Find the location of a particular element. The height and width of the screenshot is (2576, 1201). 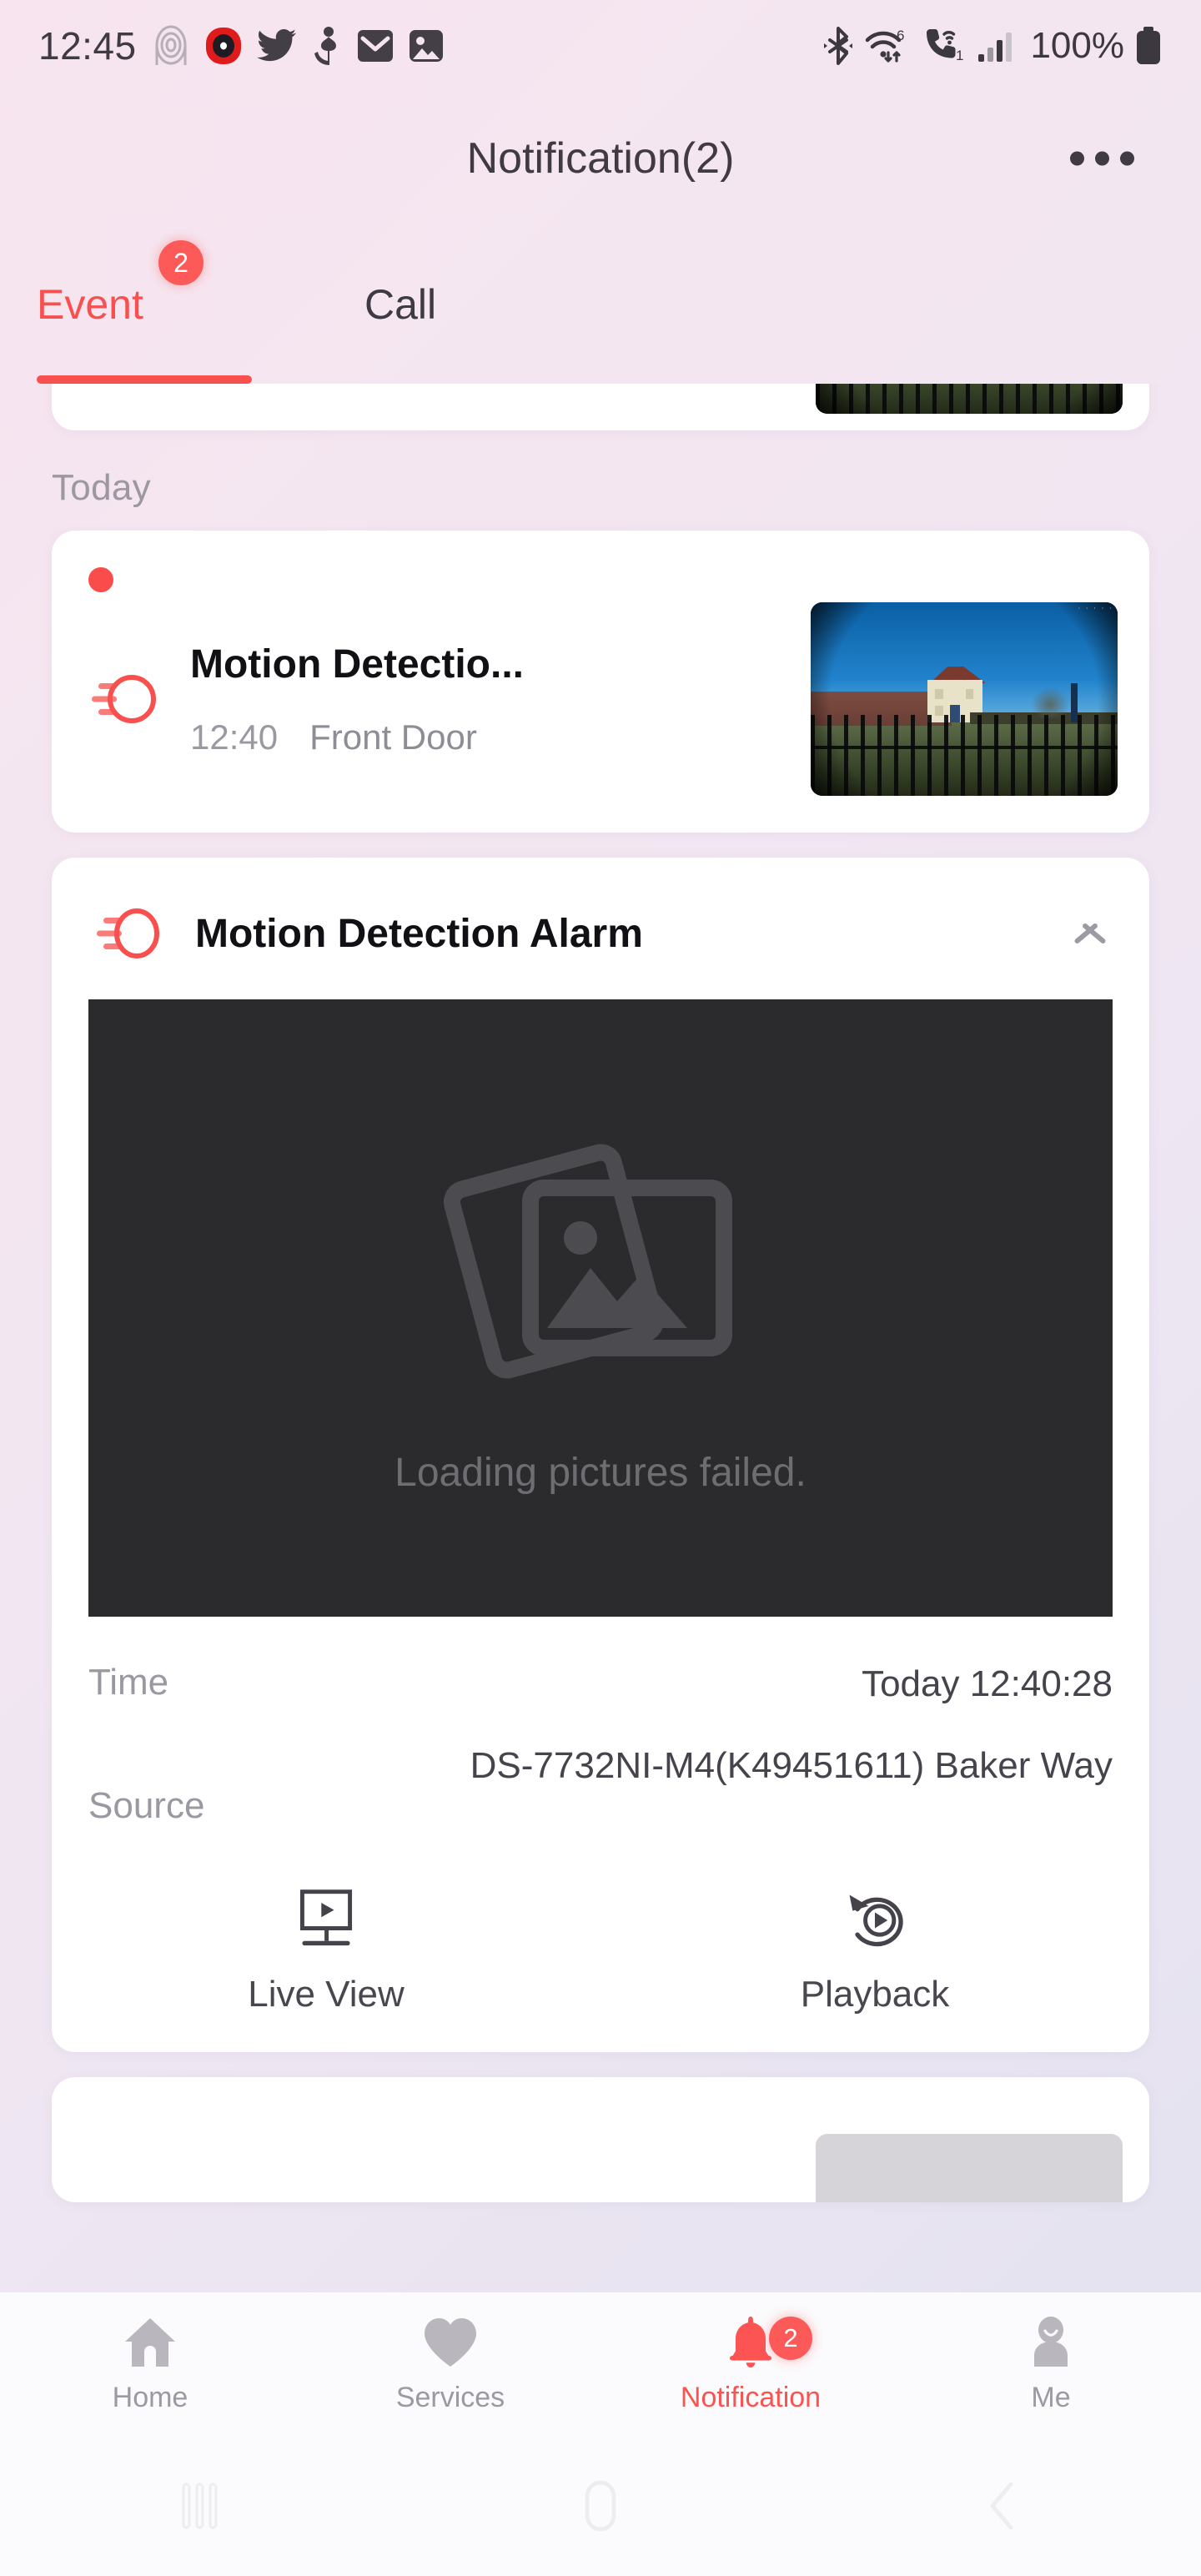

nav-item-home: Home is located at coordinates (150, 2364).